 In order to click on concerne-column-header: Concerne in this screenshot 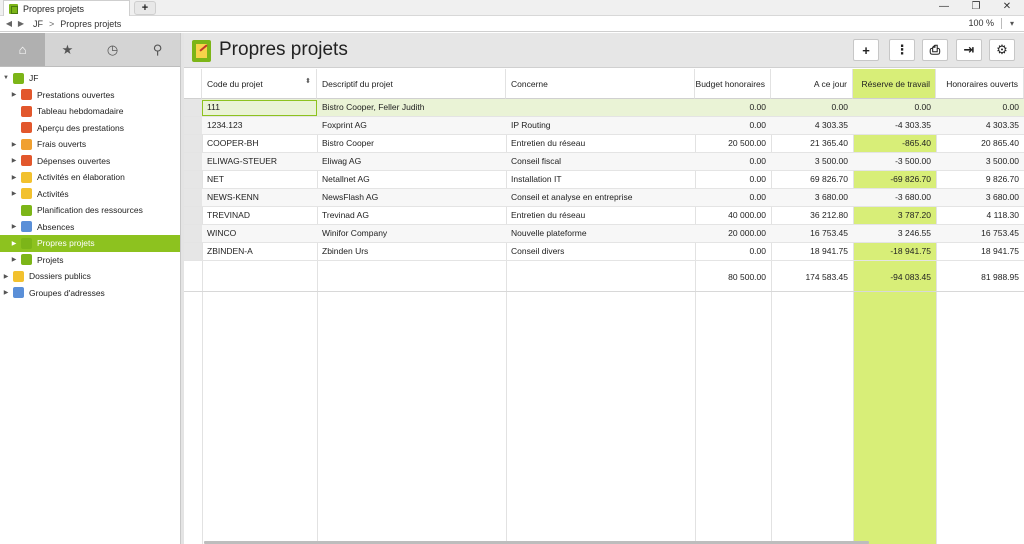, I will do `click(600, 84)`.